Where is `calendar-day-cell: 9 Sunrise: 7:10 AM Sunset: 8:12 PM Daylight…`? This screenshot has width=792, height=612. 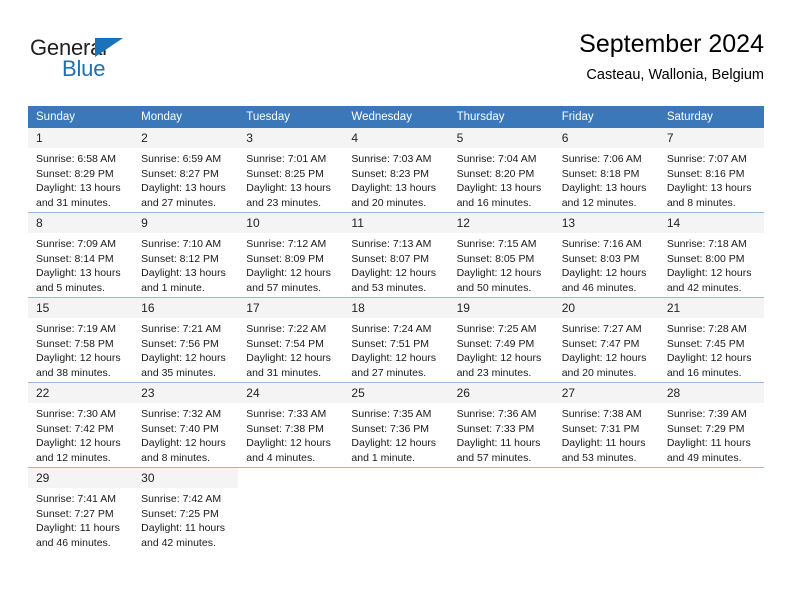 calendar-day-cell: 9 Sunrise: 7:10 AM Sunset: 8:12 PM Daylight… is located at coordinates (186, 255).